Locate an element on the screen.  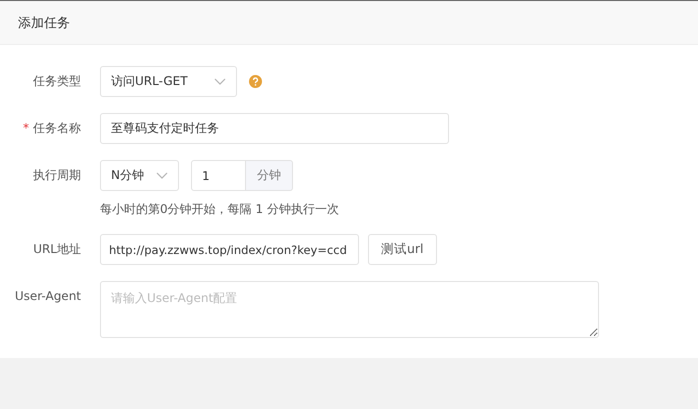
unit-addon: 分钟 is located at coordinates (269, 175).